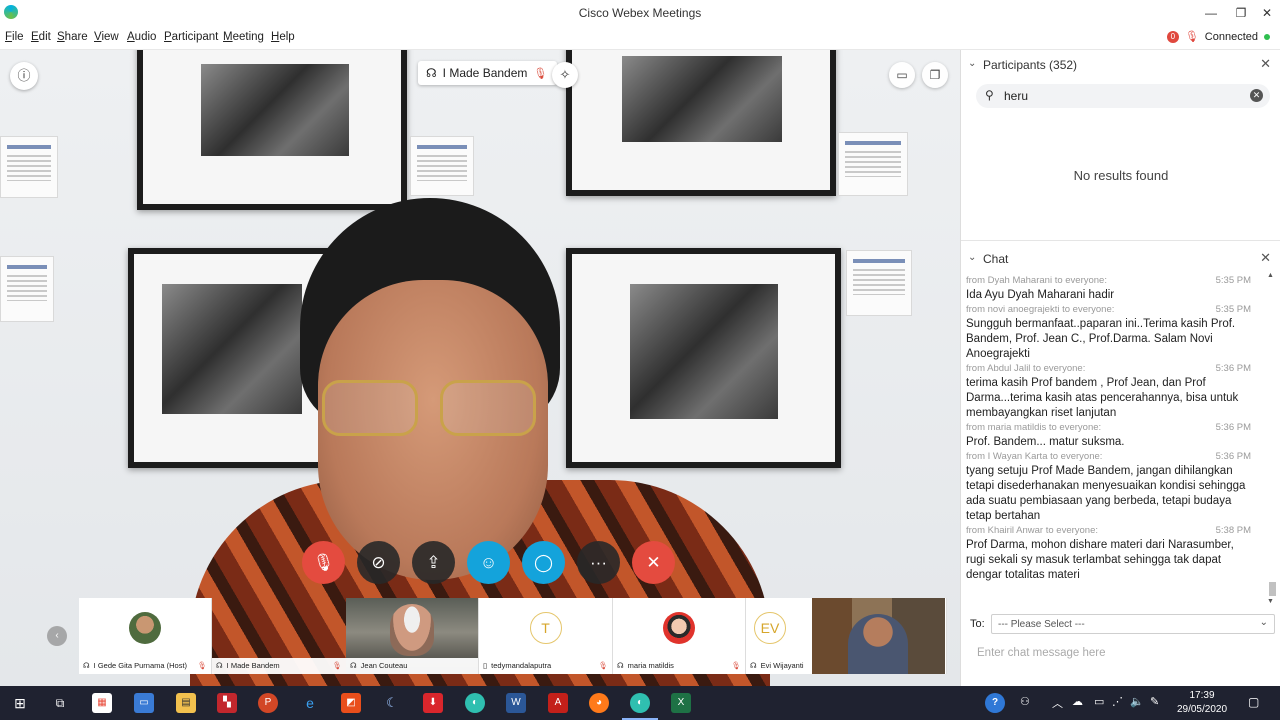 This screenshot has height=720, width=1280. What do you see at coordinates (1117, 701) in the screenshot?
I see `network-icon: ⋰` at bounding box center [1117, 701].